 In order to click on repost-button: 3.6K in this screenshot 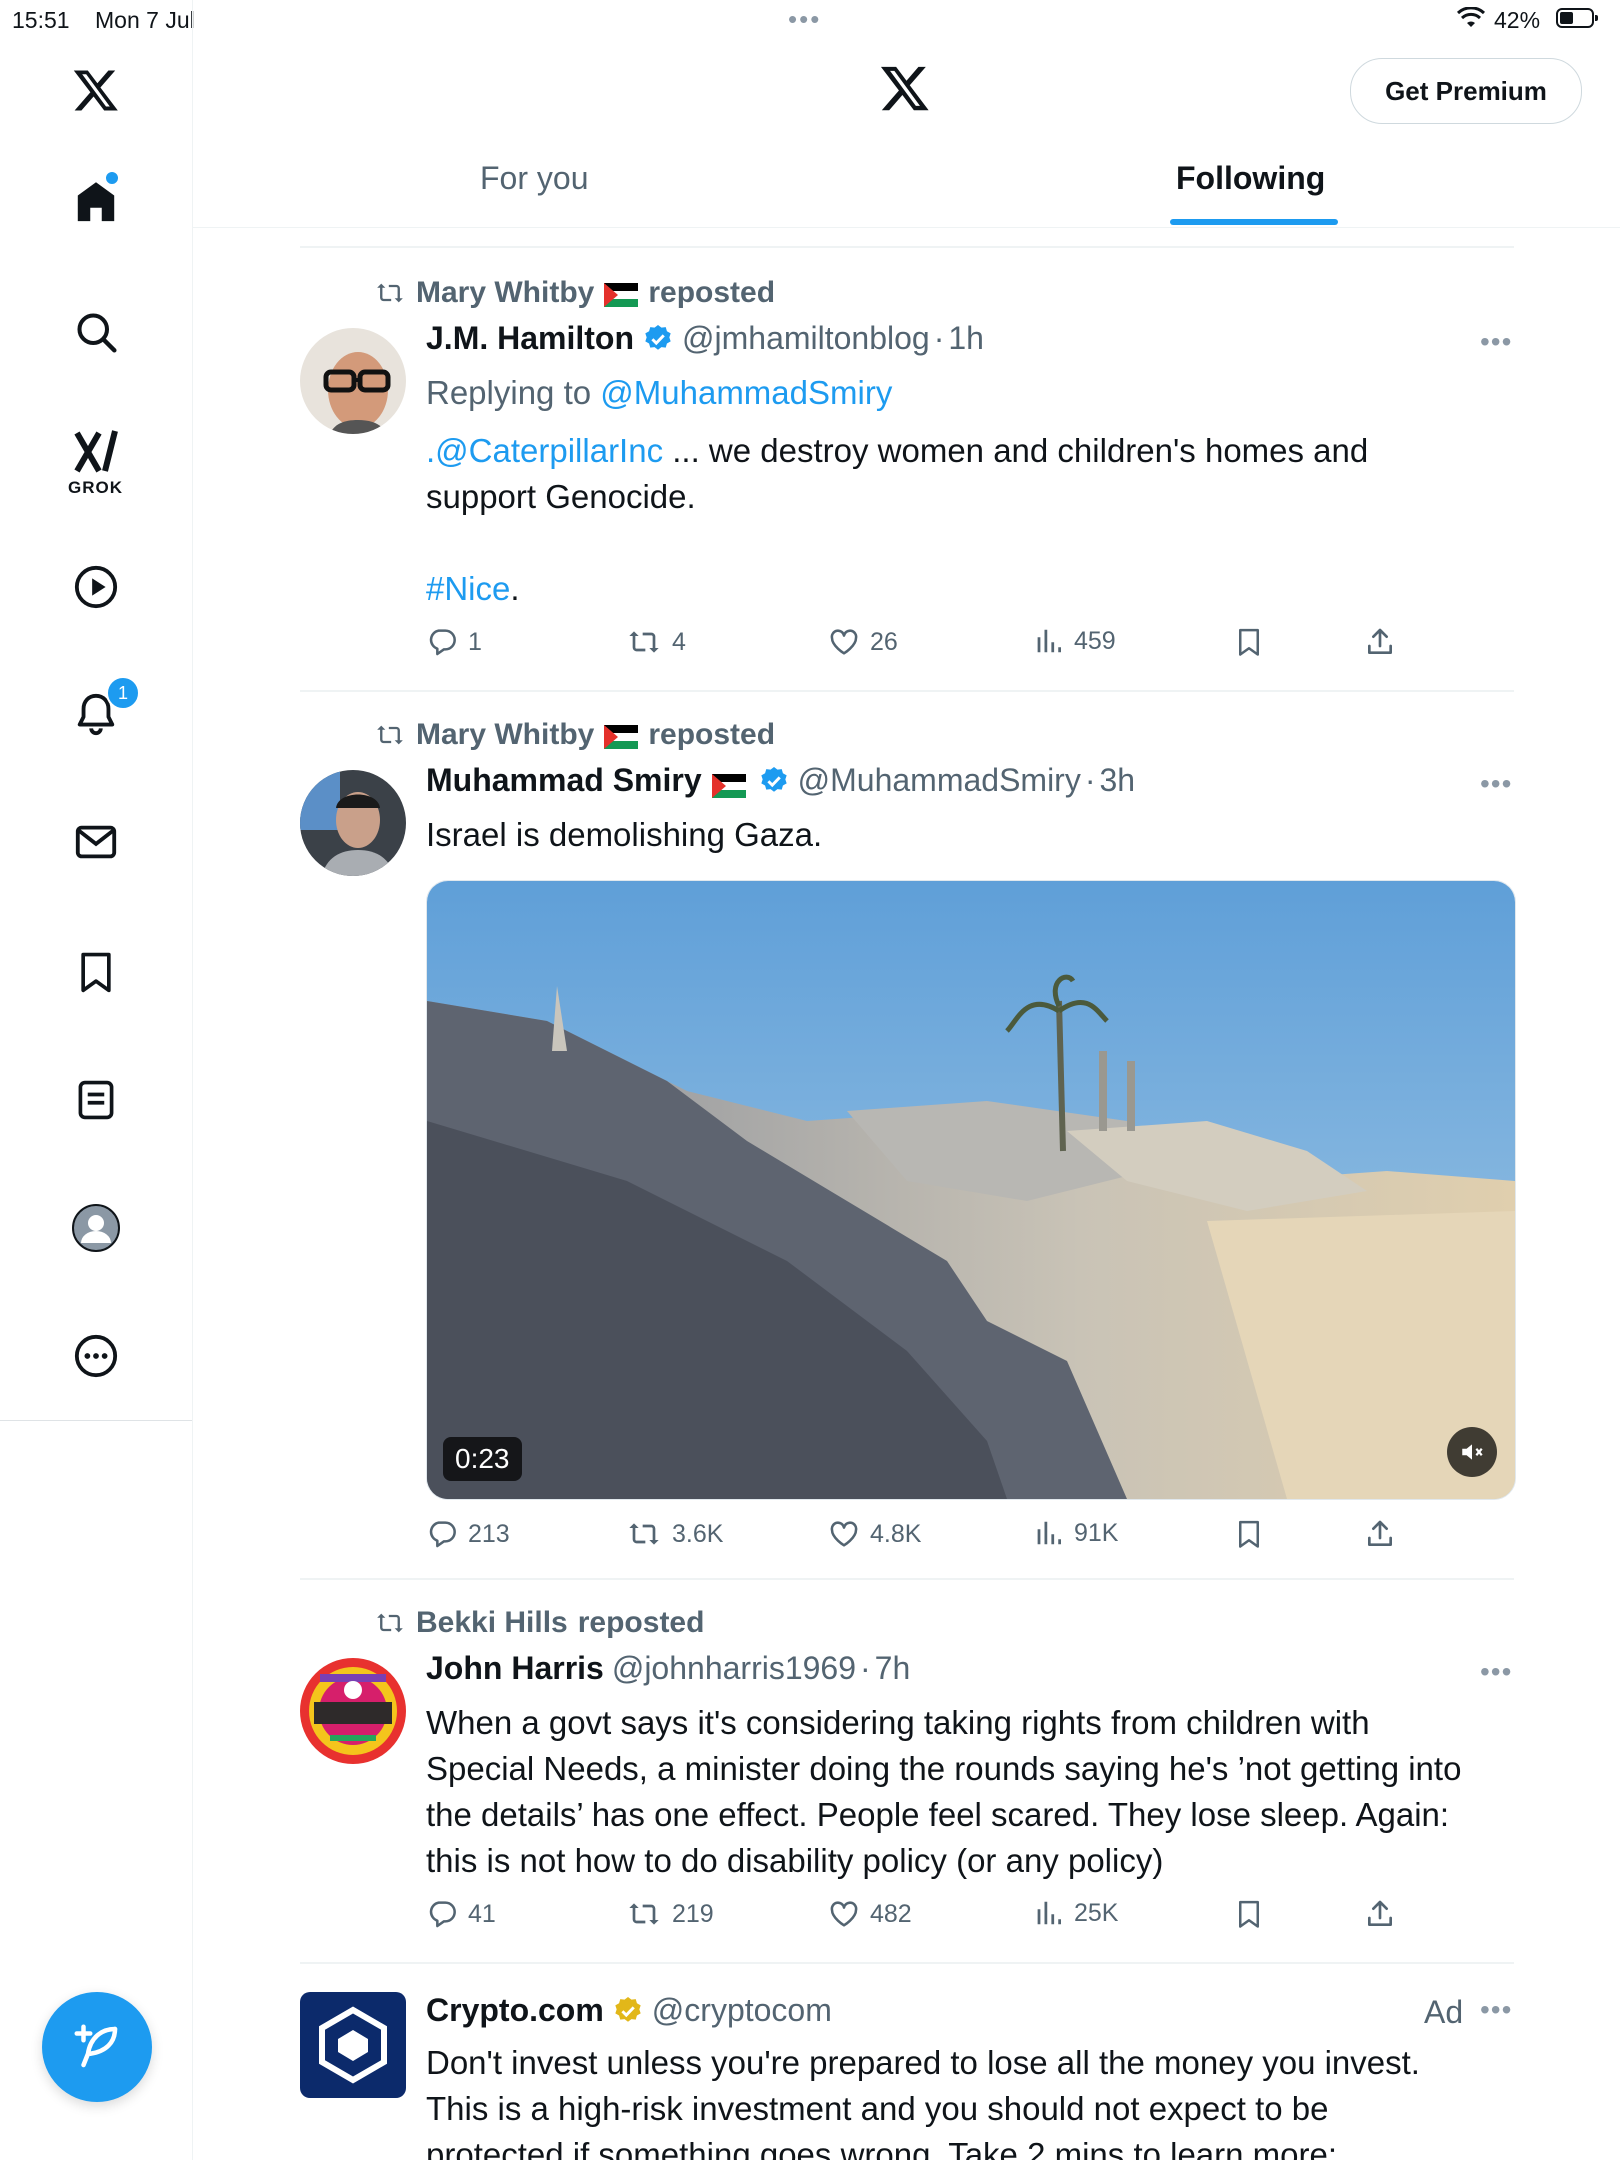, I will do `click(674, 1534)`.